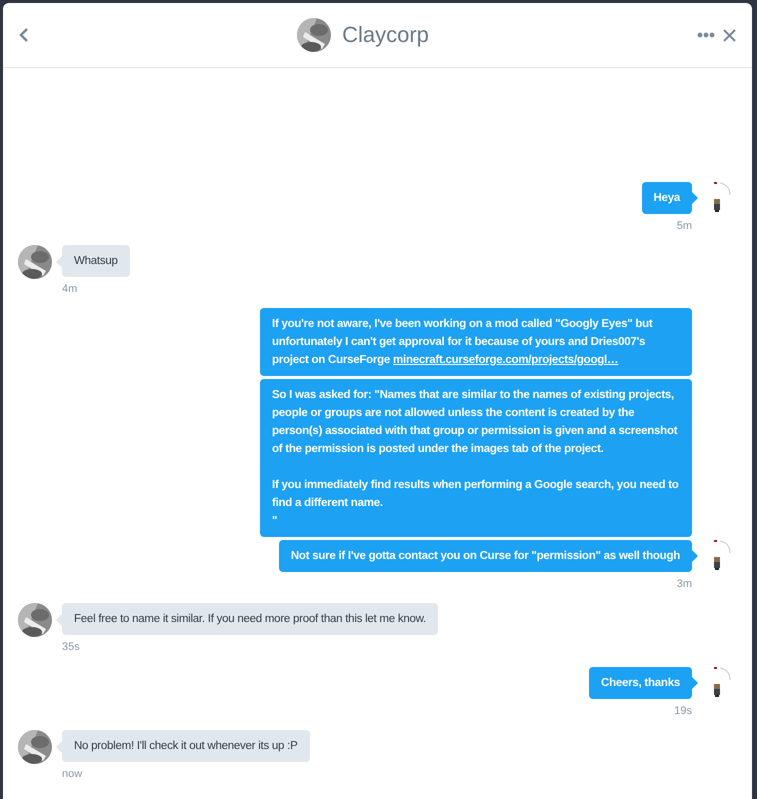  I want to click on message-bubble: Feel free to name it similar. If you need more proof than this let me know., so click(250, 619).